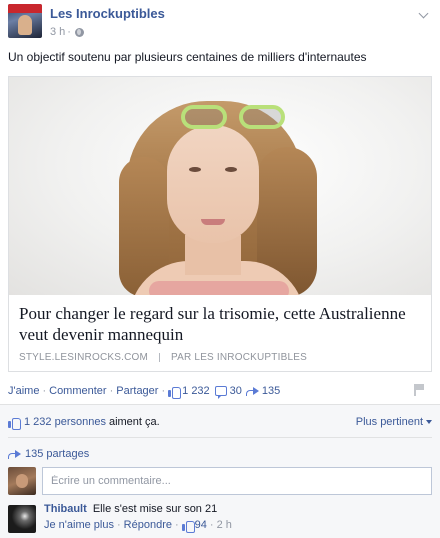  I want to click on viewer-avatar, so click(22, 481).